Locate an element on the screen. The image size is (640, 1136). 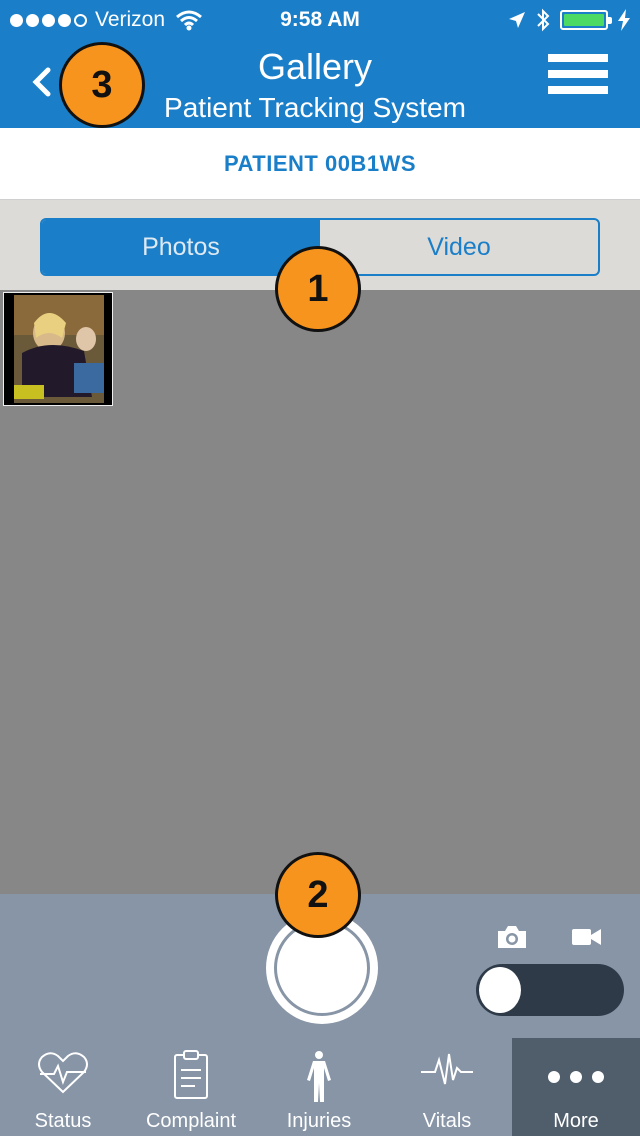
tab-bar: Status Complaint Injuries Vitals More is located at coordinates (320, 1087).